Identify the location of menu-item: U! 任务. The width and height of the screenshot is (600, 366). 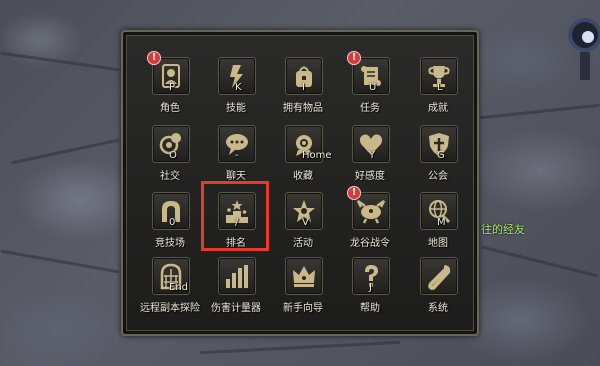
(370, 86).